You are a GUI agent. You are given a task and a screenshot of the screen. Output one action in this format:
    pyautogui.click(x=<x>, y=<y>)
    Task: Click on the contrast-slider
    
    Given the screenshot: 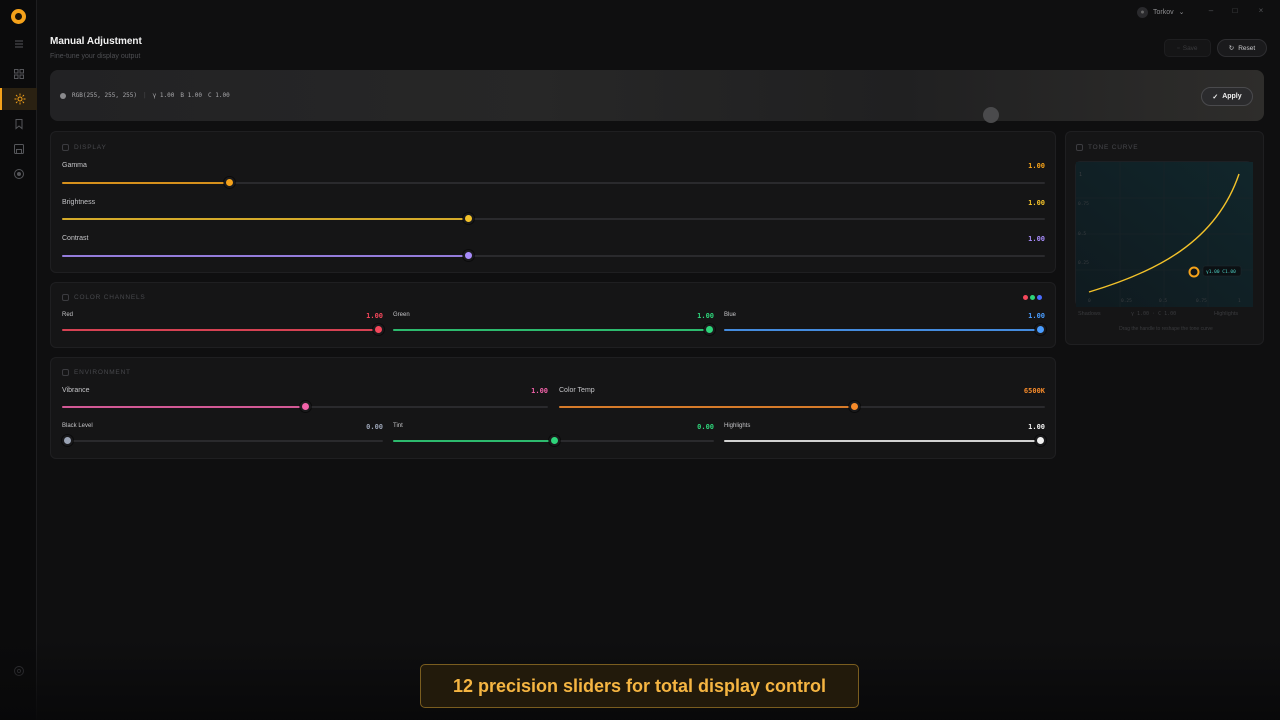 What is the action you would take?
    pyautogui.click(x=553, y=255)
    